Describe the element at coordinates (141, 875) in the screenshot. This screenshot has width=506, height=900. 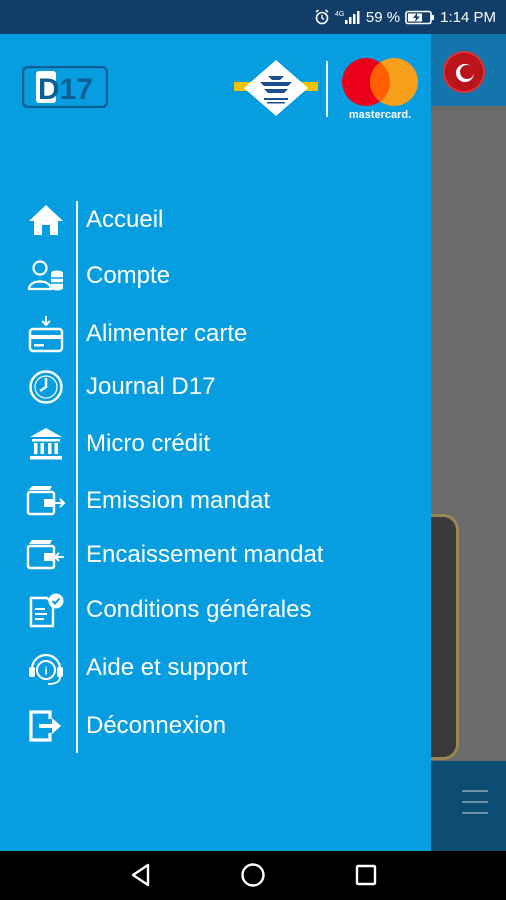
I see `back-icon` at that location.